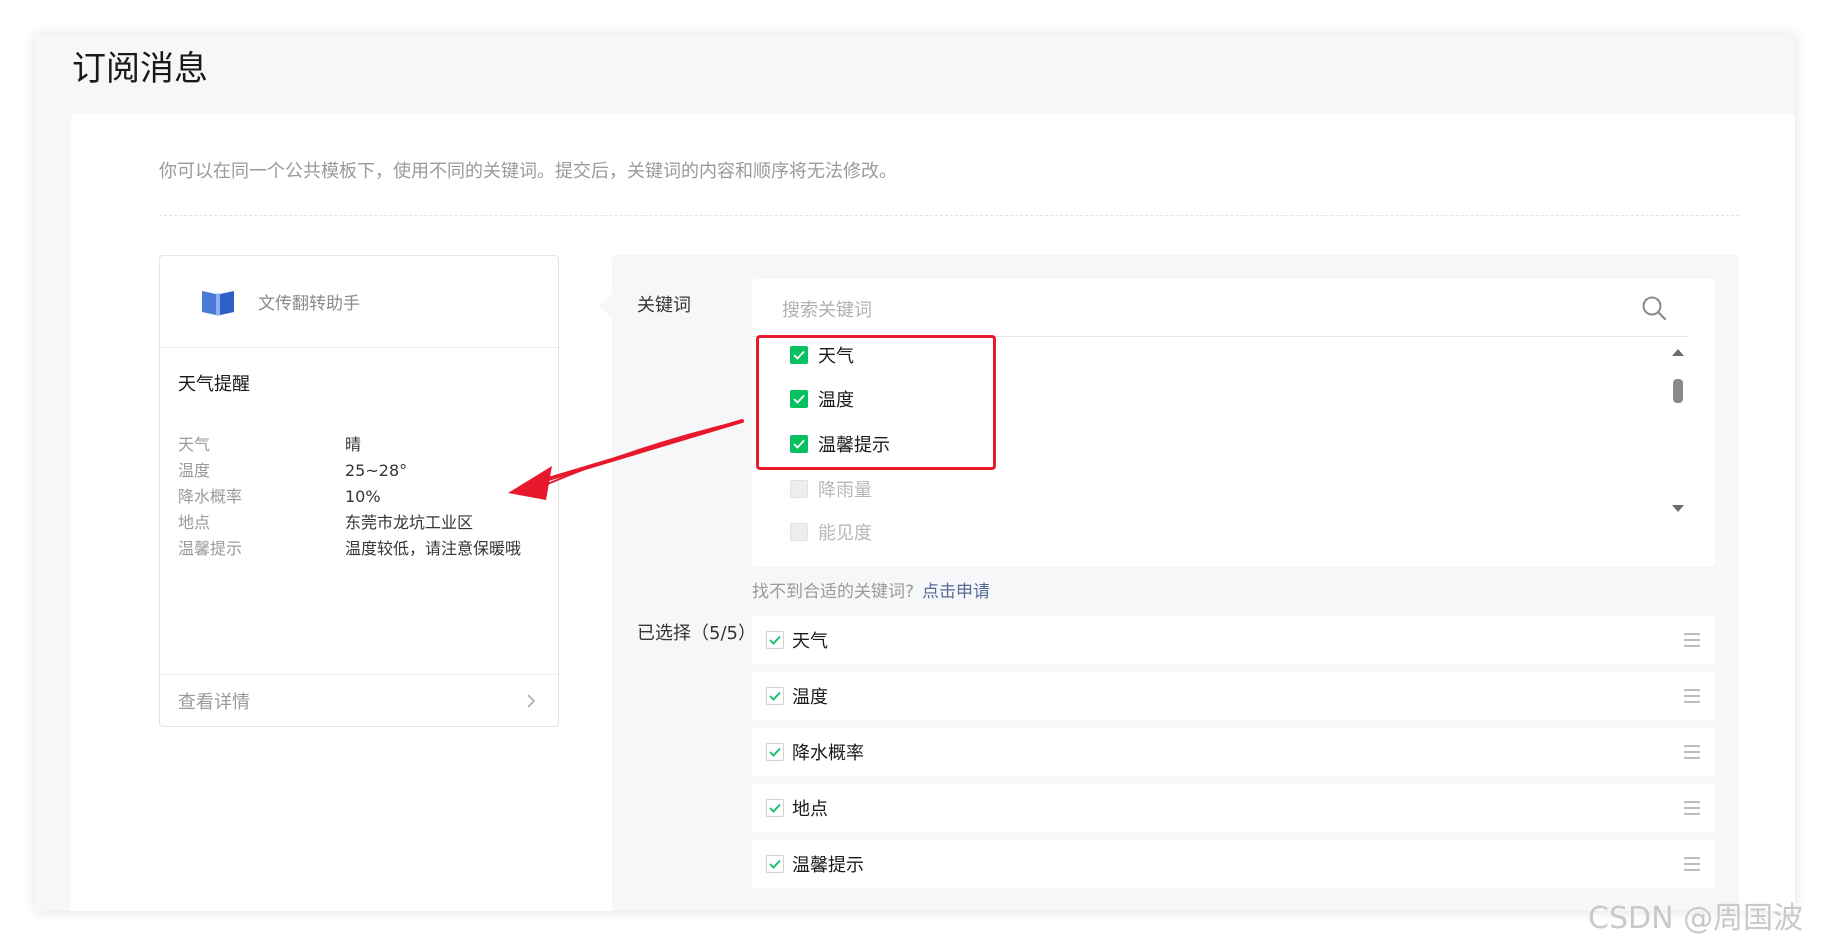 The image size is (1826, 944). I want to click on preview-field-row: 天气 晴, so click(363, 445).